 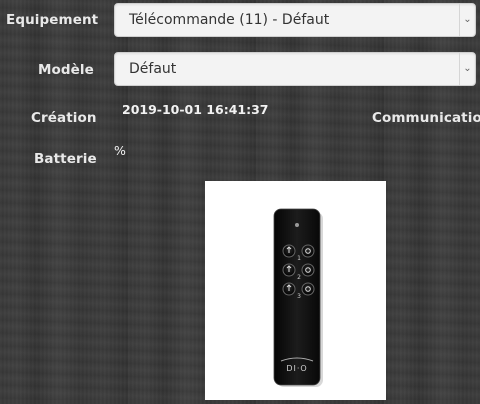 I want to click on button-number-1: 1, so click(x=299, y=258).